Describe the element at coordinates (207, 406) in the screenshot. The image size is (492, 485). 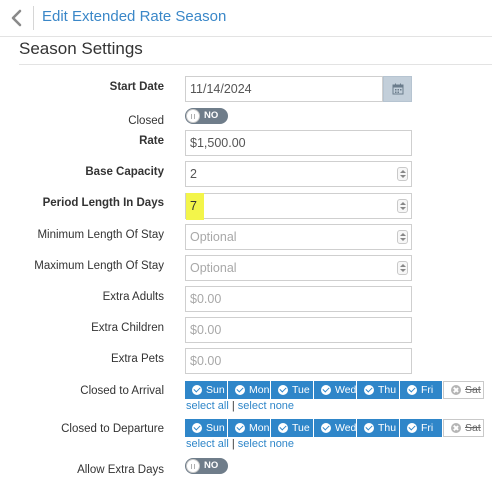
I see `arrival-select-all-link: select all` at that location.